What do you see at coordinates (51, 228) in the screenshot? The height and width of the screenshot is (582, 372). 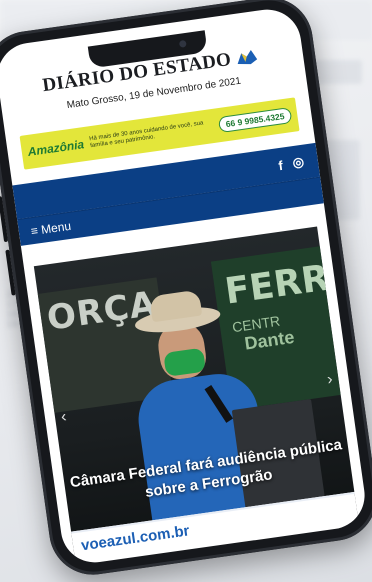 I see `menu-button: ≡ Menu` at bounding box center [51, 228].